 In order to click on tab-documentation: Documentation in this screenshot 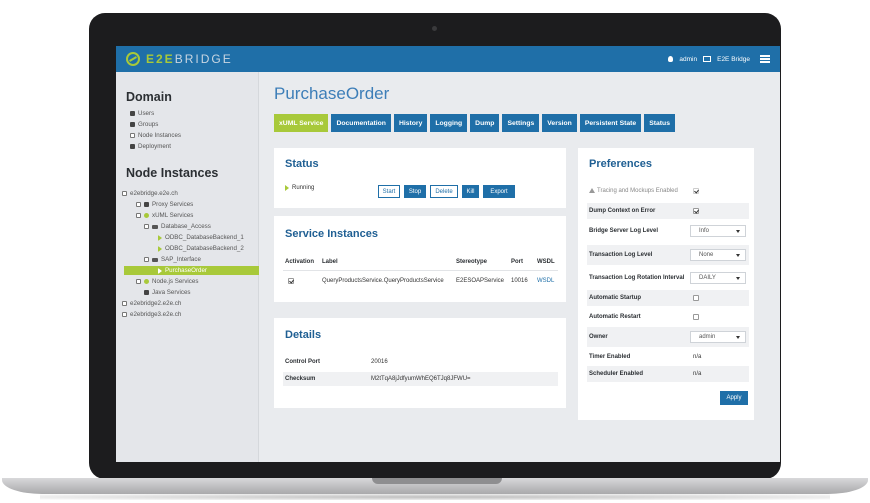, I will do `click(361, 123)`.